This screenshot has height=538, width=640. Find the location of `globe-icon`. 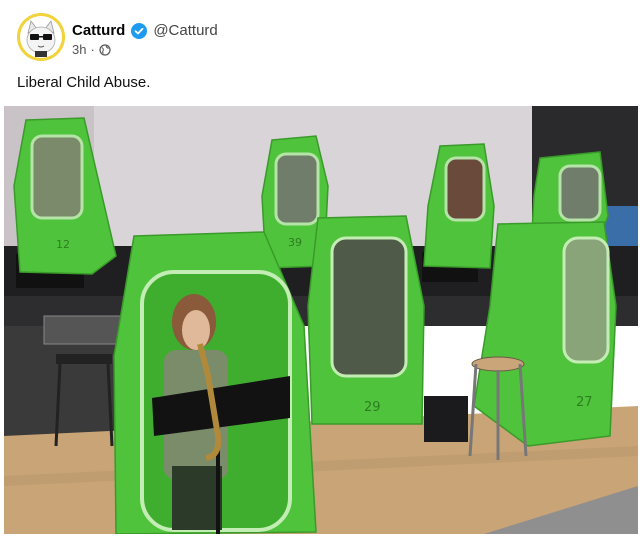

globe-icon is located at coordinates (105, 49).